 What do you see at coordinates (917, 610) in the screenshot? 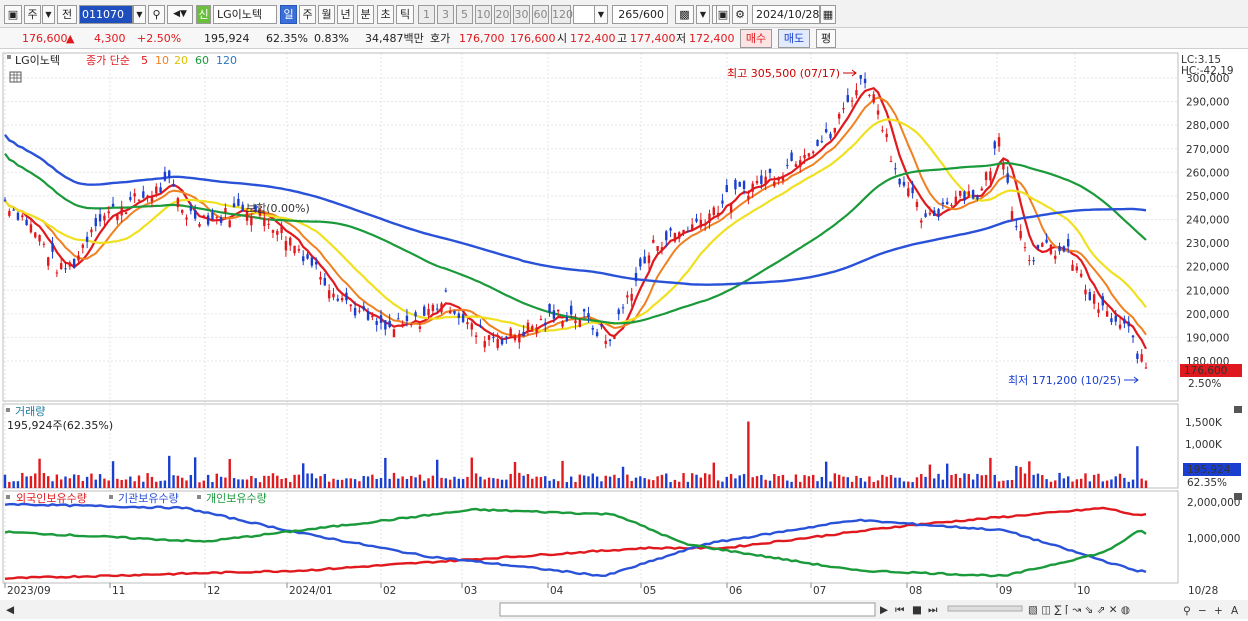
I see `stop-icon: ■` at bounding box center [917, 610].